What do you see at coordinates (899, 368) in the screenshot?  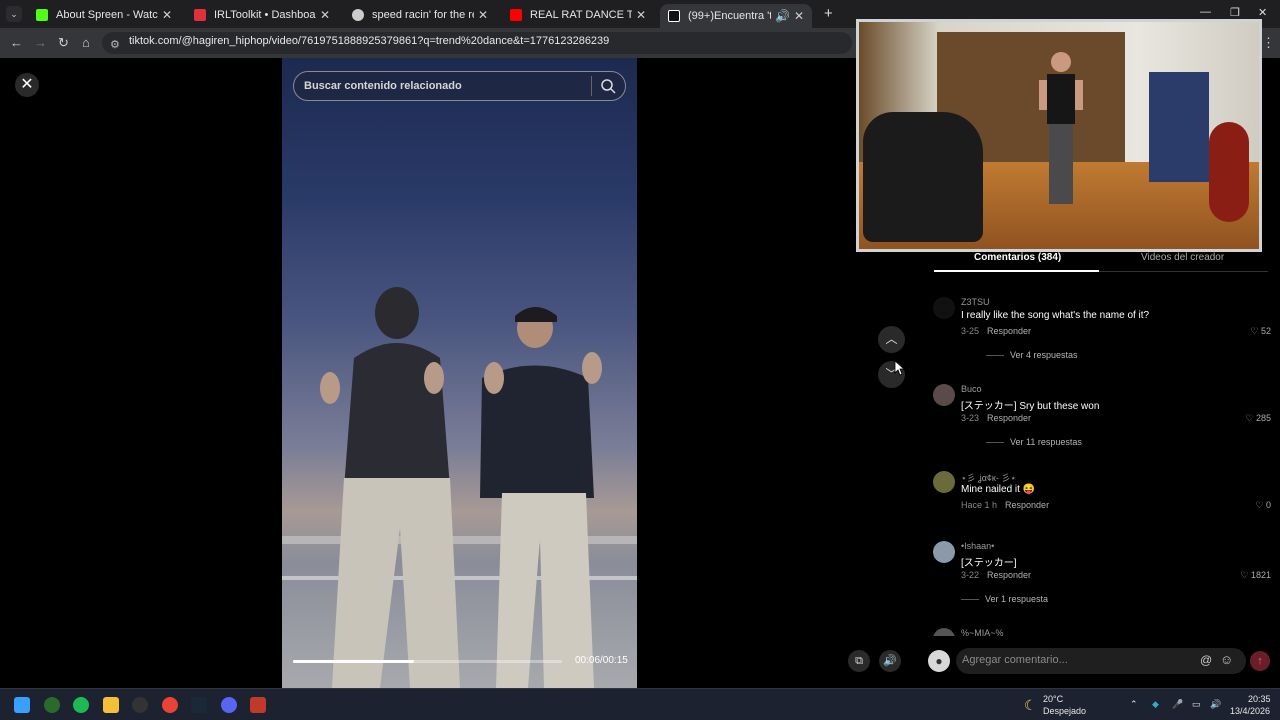 I see `mouse-cursor-icon` at bounding box center [899, 368].